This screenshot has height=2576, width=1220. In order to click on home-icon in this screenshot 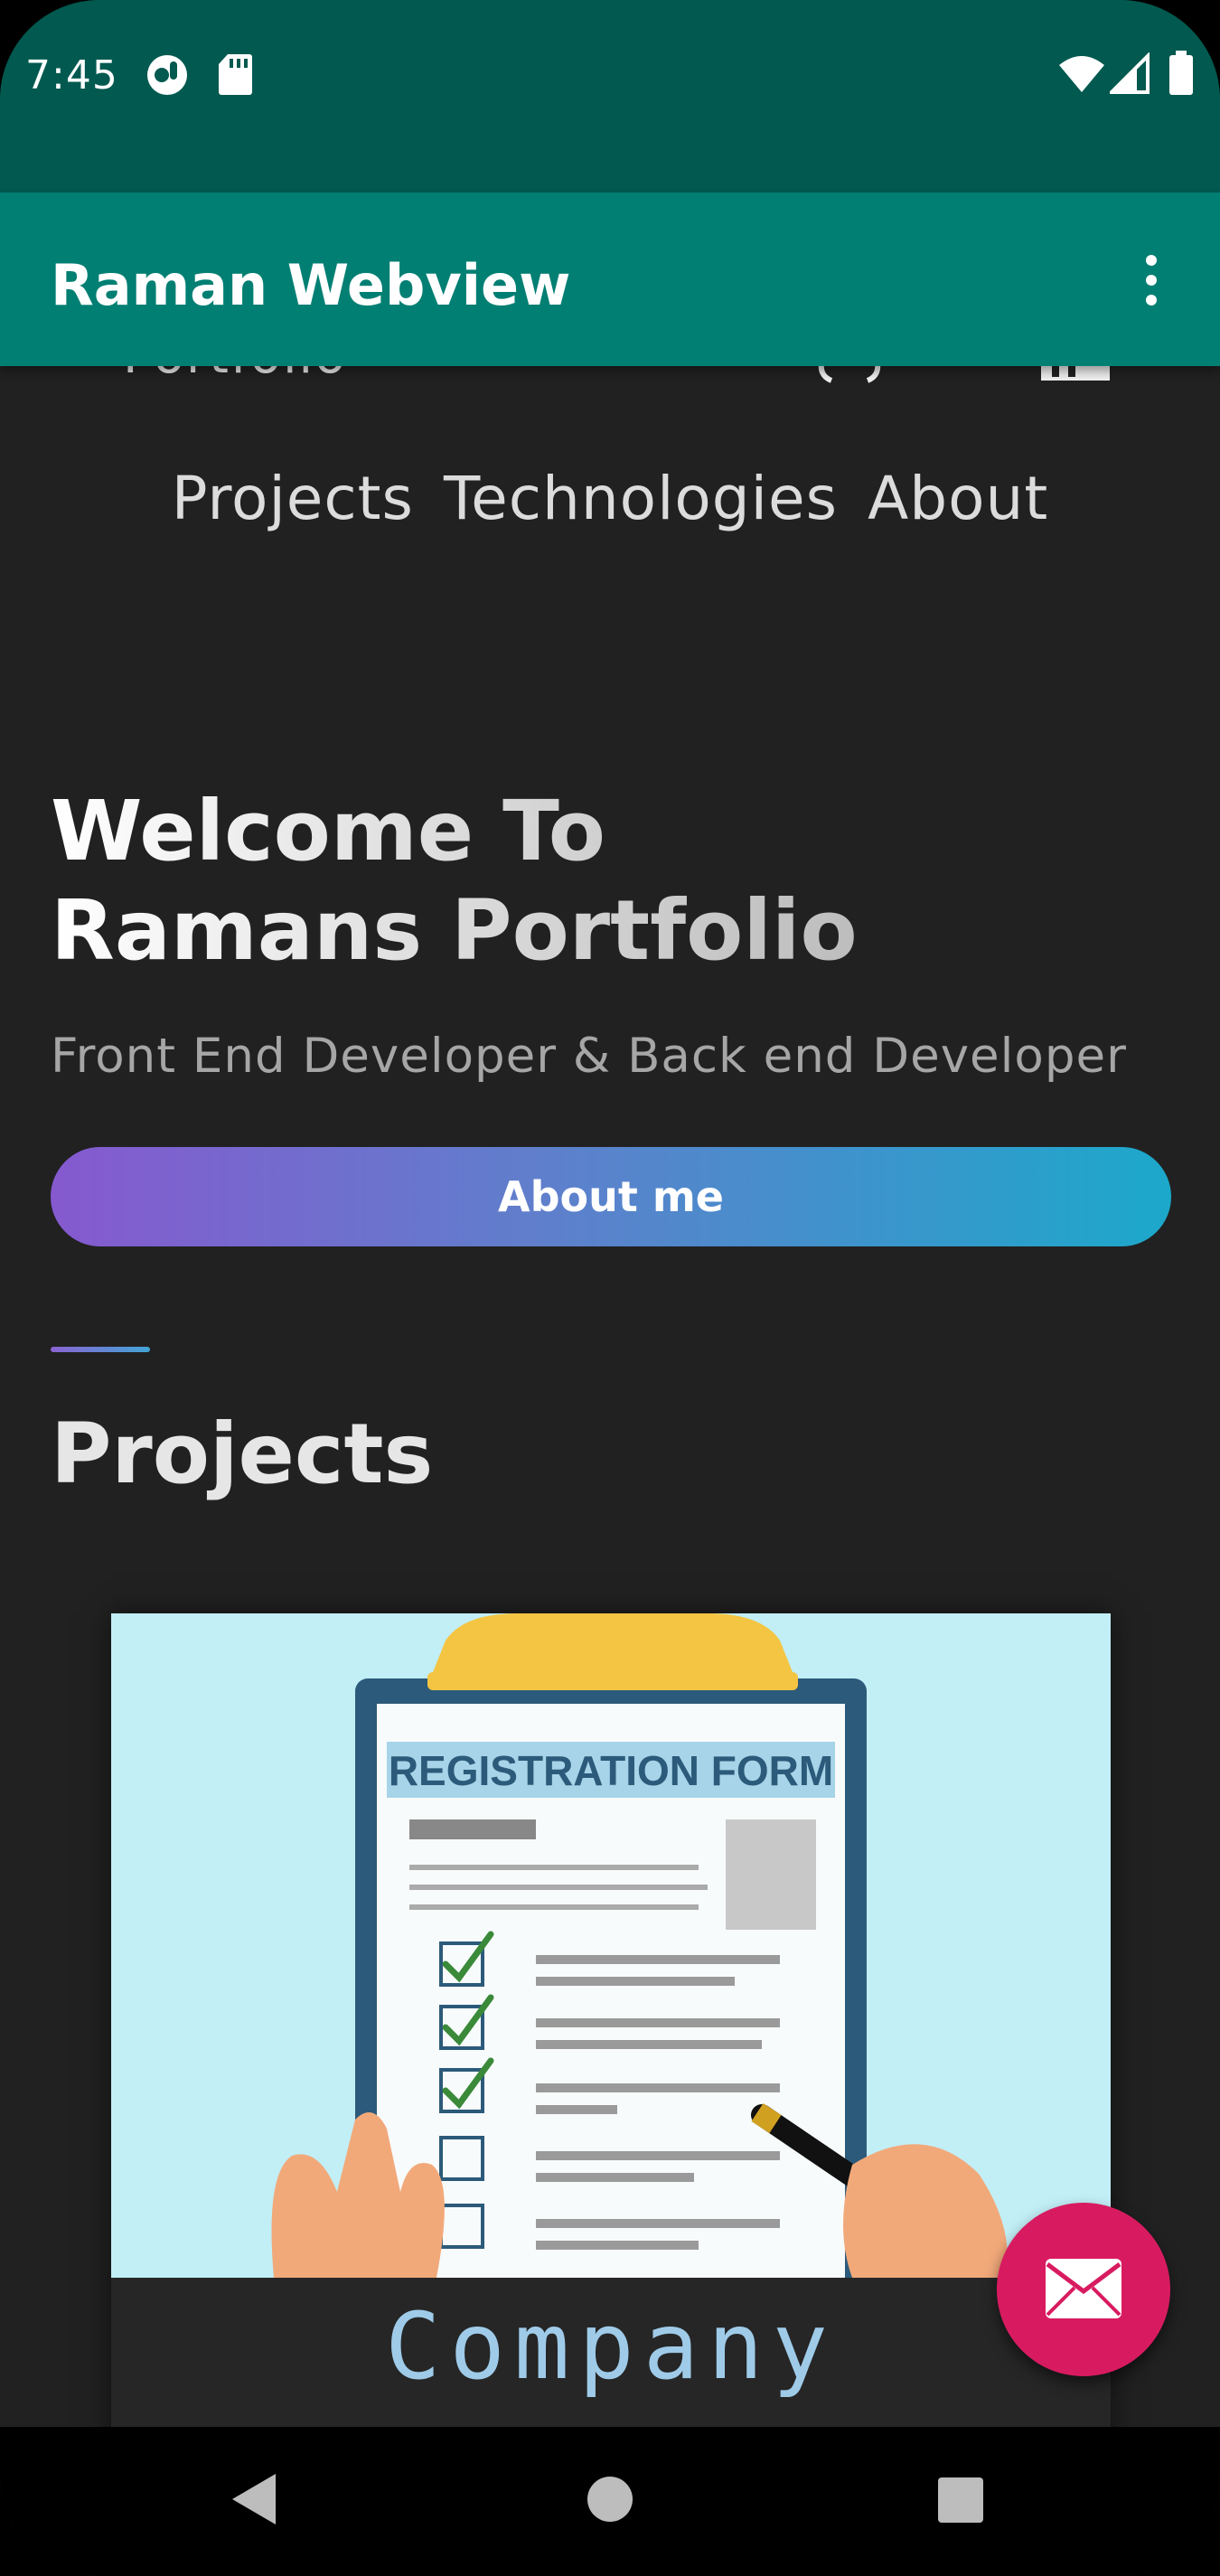, I will do `click(610, 2499)`.